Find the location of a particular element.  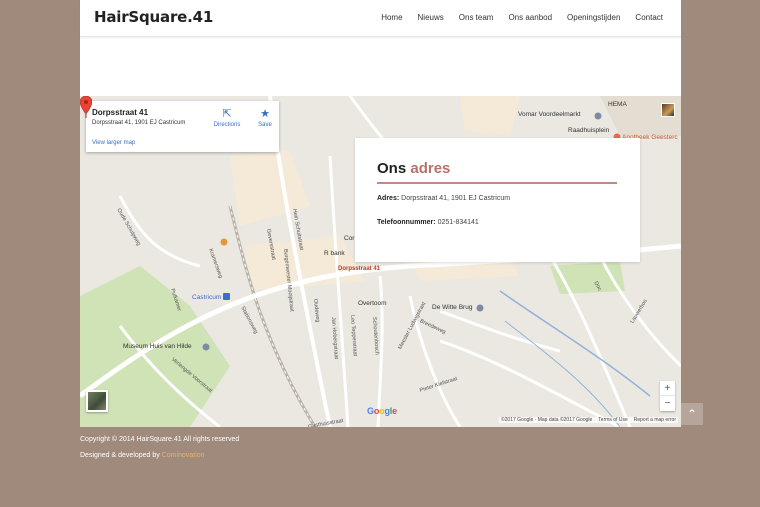

phone-label: Telefoonnummer: is located at coordinates (406, 222).